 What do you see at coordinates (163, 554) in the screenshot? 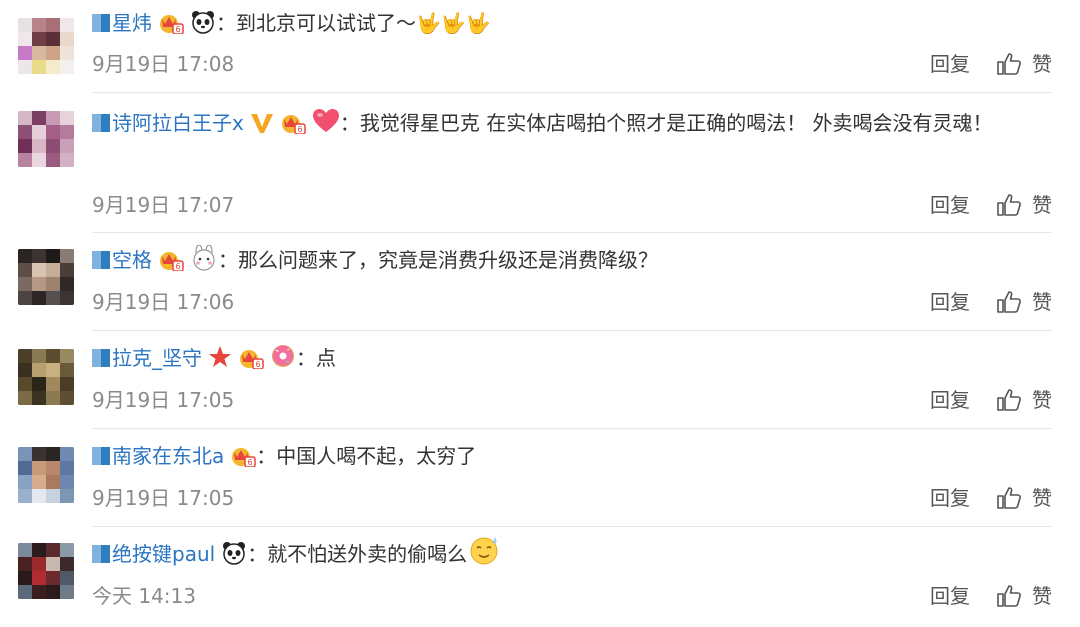
I see `username: 绝按键paul` at bounding box center [163, 554].